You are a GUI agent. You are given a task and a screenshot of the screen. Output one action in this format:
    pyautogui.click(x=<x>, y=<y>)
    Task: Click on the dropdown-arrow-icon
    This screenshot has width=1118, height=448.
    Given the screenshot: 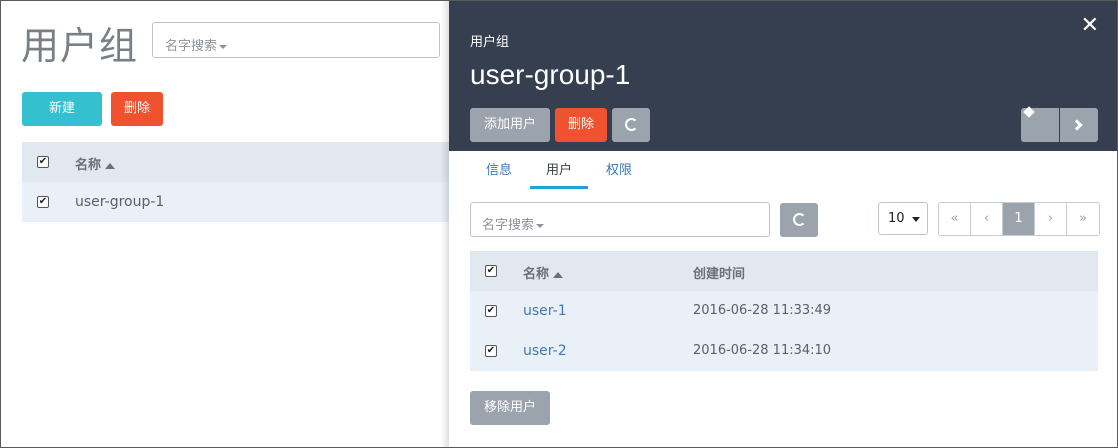 What is the action you would take?
    pyautogui.click(x=916, y=219)
    